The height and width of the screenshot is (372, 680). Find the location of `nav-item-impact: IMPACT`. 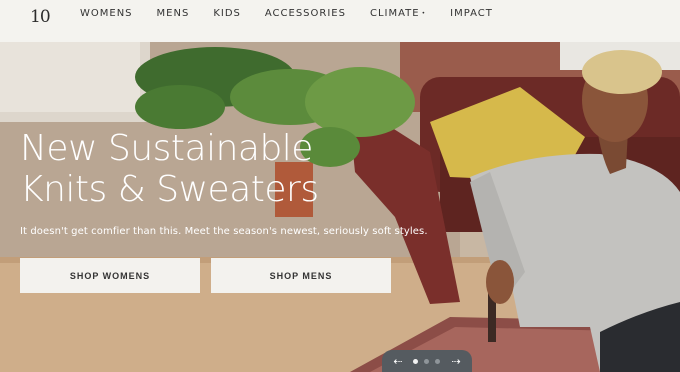

nav-item-impact: IMPACT is located at coordinates (471, 13).